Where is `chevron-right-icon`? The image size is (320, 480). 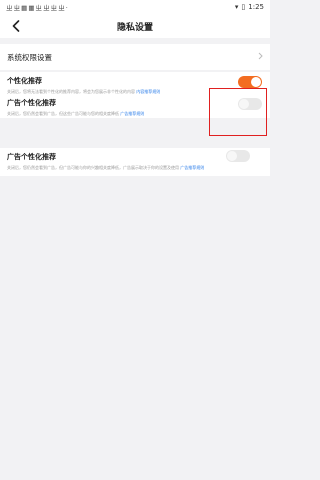
chevron-right-icon is located at coordinates (260, 56).